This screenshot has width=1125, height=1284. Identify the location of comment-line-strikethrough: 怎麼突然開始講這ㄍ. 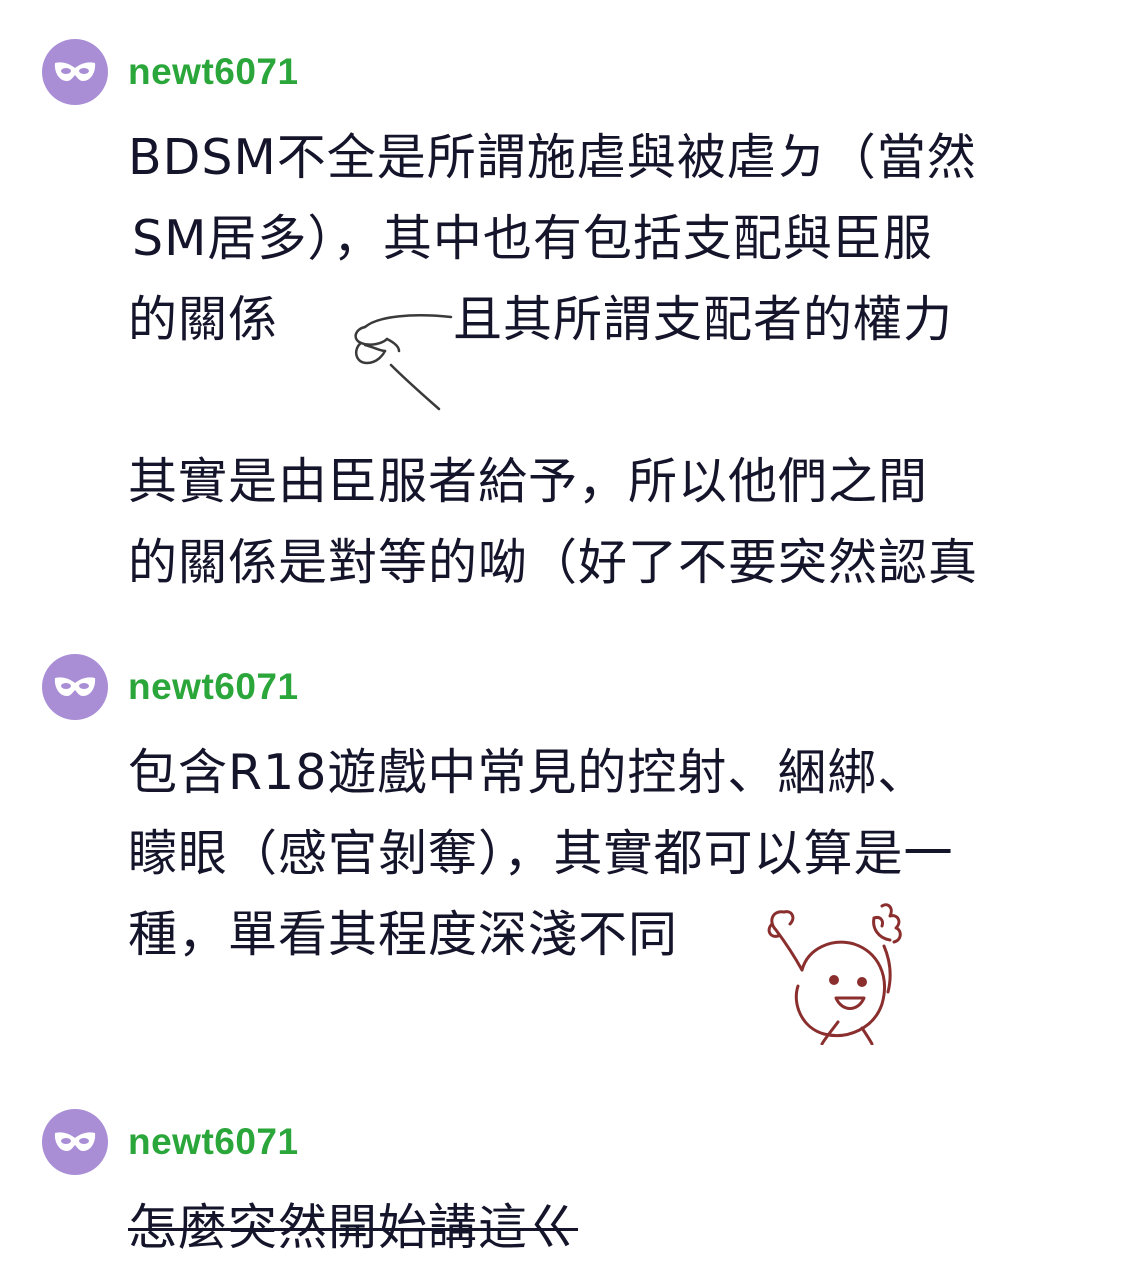
(353, 1227).